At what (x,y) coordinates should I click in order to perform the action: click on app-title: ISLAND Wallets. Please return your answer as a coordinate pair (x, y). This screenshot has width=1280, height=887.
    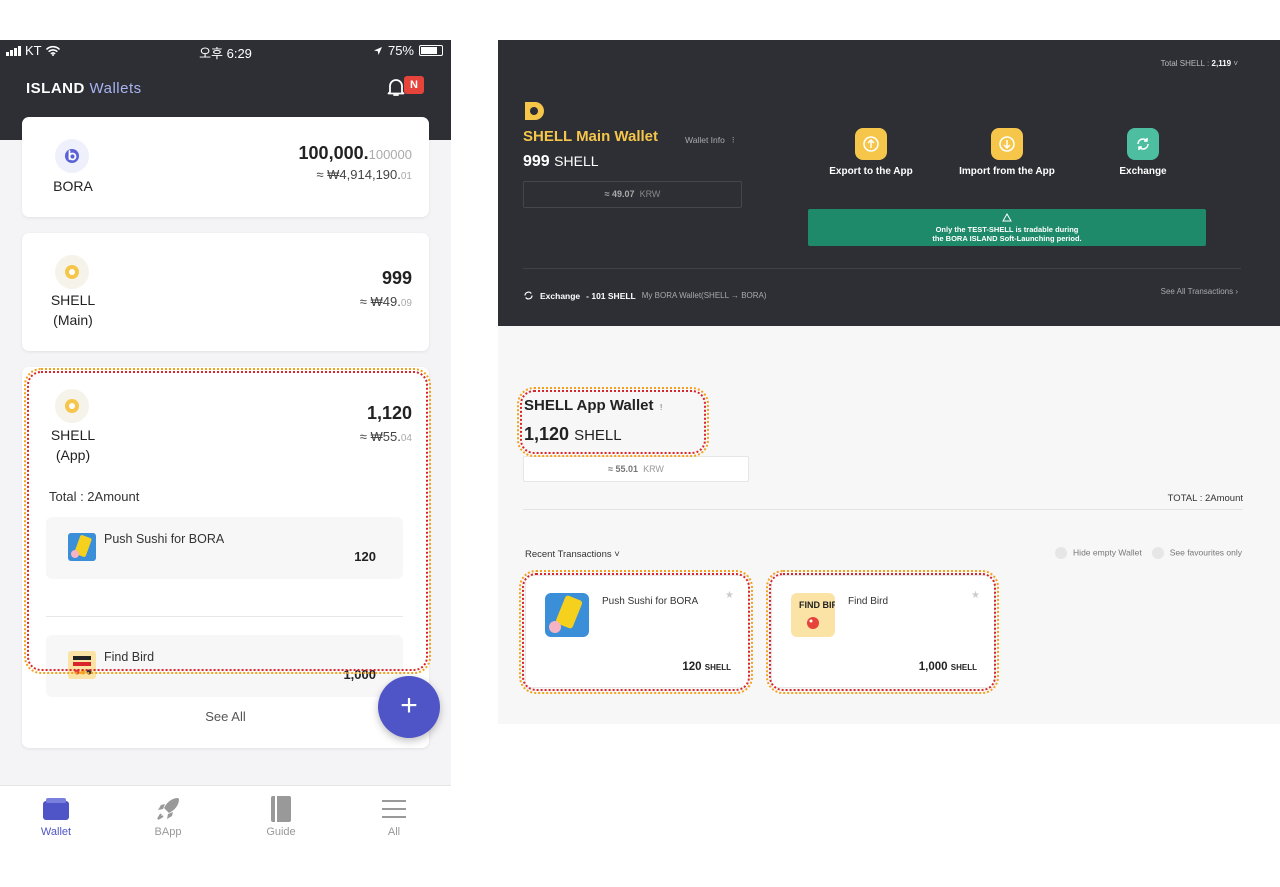
    Looking at the image, I should click on (84, 88).